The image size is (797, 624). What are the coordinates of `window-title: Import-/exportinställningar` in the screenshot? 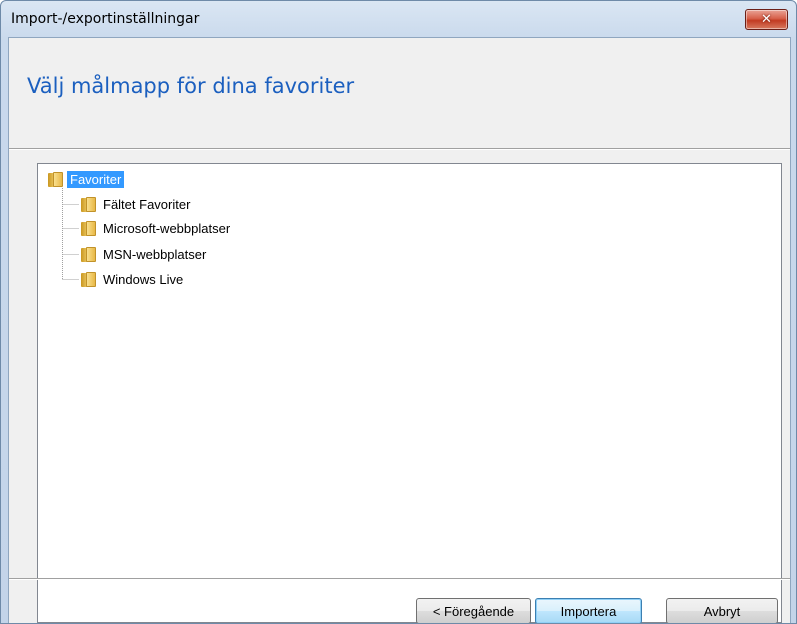 It's located at (105, 19).